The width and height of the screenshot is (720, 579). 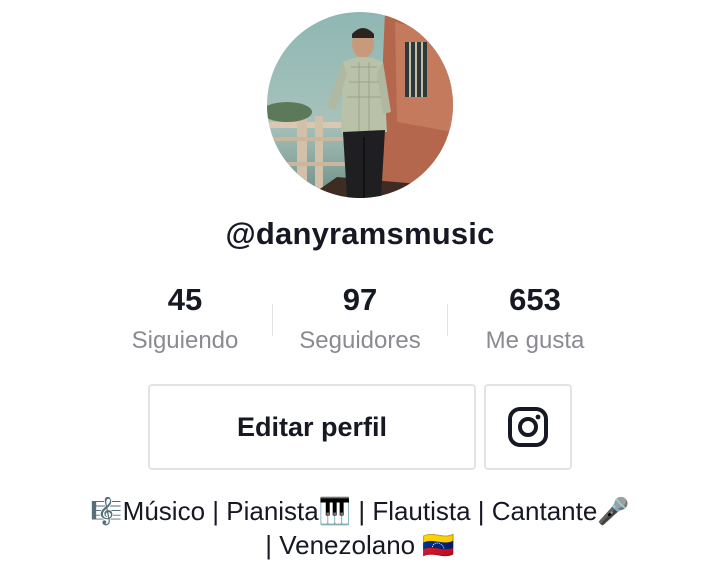 I want to click on stat-following-label: Siguiendo, so click(x=185, y=340).